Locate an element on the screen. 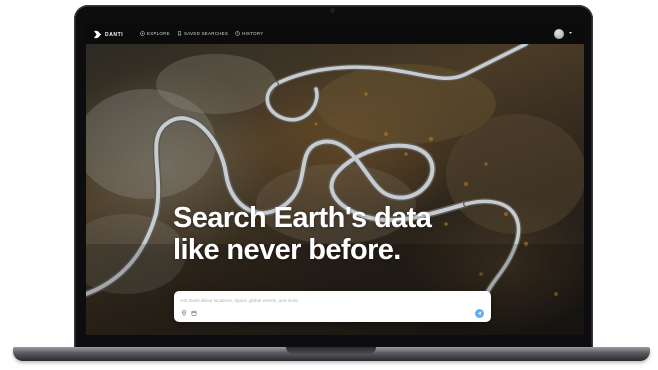 The width and height of the screenshot is (658, 370). nav-saved-searches: SAVED SEARCHES is located at coordinates (202, 33).